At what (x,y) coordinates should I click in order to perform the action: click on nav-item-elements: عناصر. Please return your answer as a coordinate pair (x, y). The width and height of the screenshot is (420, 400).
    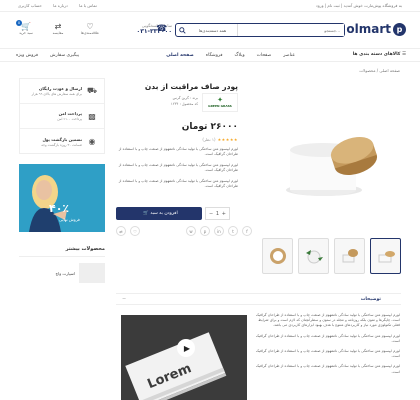
    Looking at the image, I should click on (289, 55).